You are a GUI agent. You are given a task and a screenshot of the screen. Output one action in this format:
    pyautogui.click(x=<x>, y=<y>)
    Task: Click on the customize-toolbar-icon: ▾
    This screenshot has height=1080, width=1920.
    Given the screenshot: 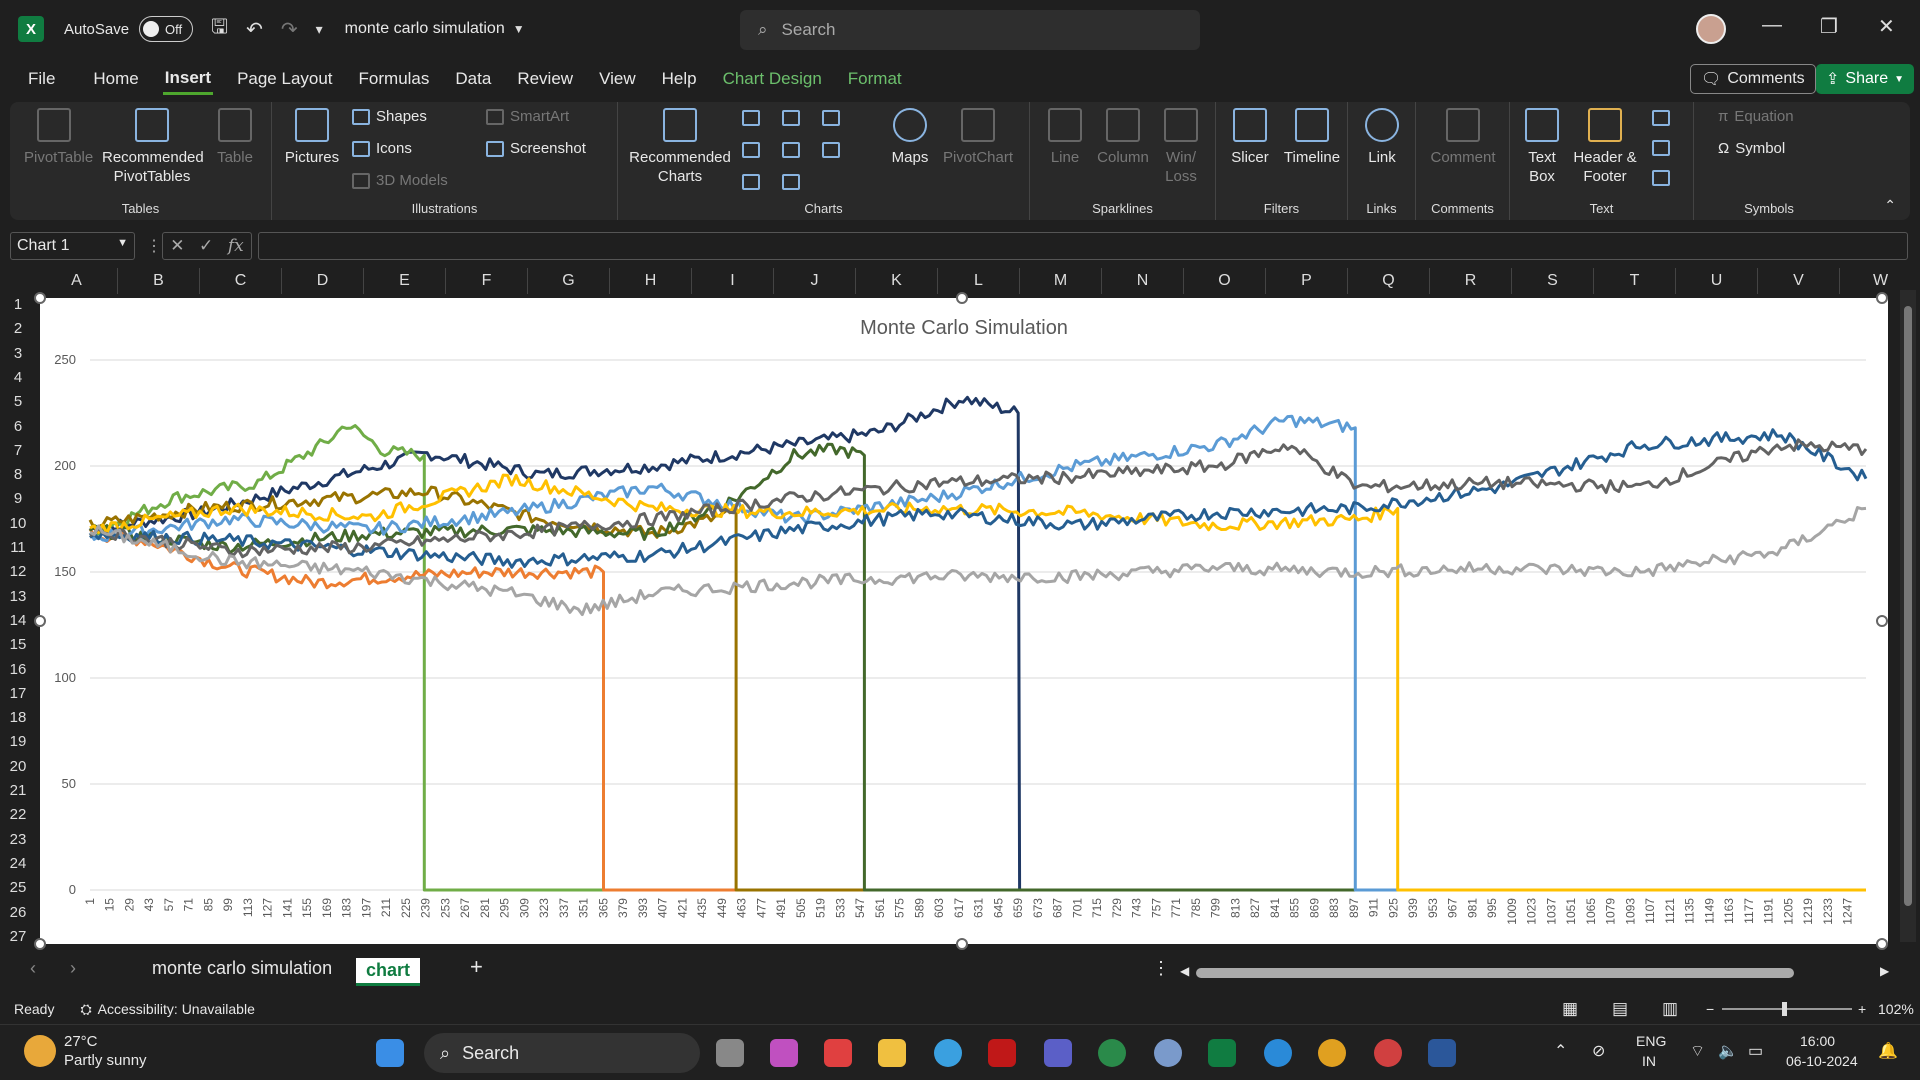 What is the action you would take?
    pyautogui.click(x=319, y=29)
    